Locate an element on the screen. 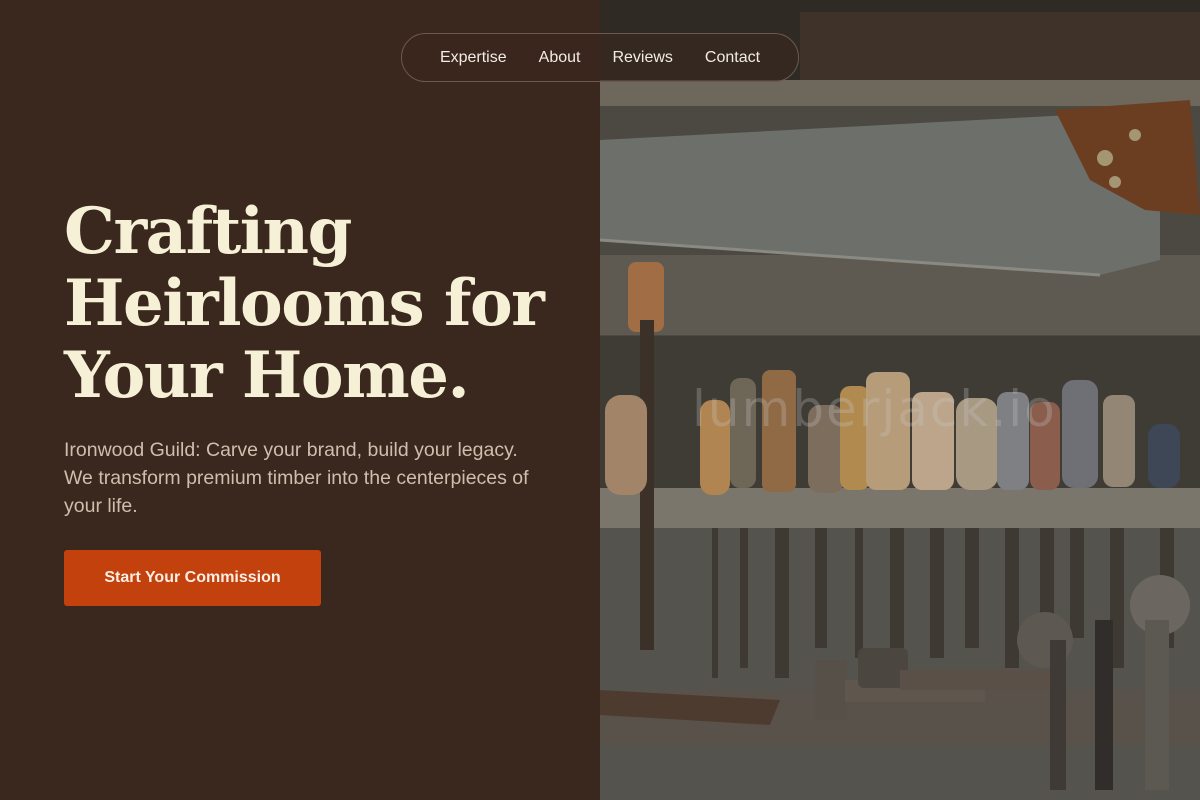 The image size is (1200, 800). nav-link-contact: Contact is located at coordinates (732, 58).